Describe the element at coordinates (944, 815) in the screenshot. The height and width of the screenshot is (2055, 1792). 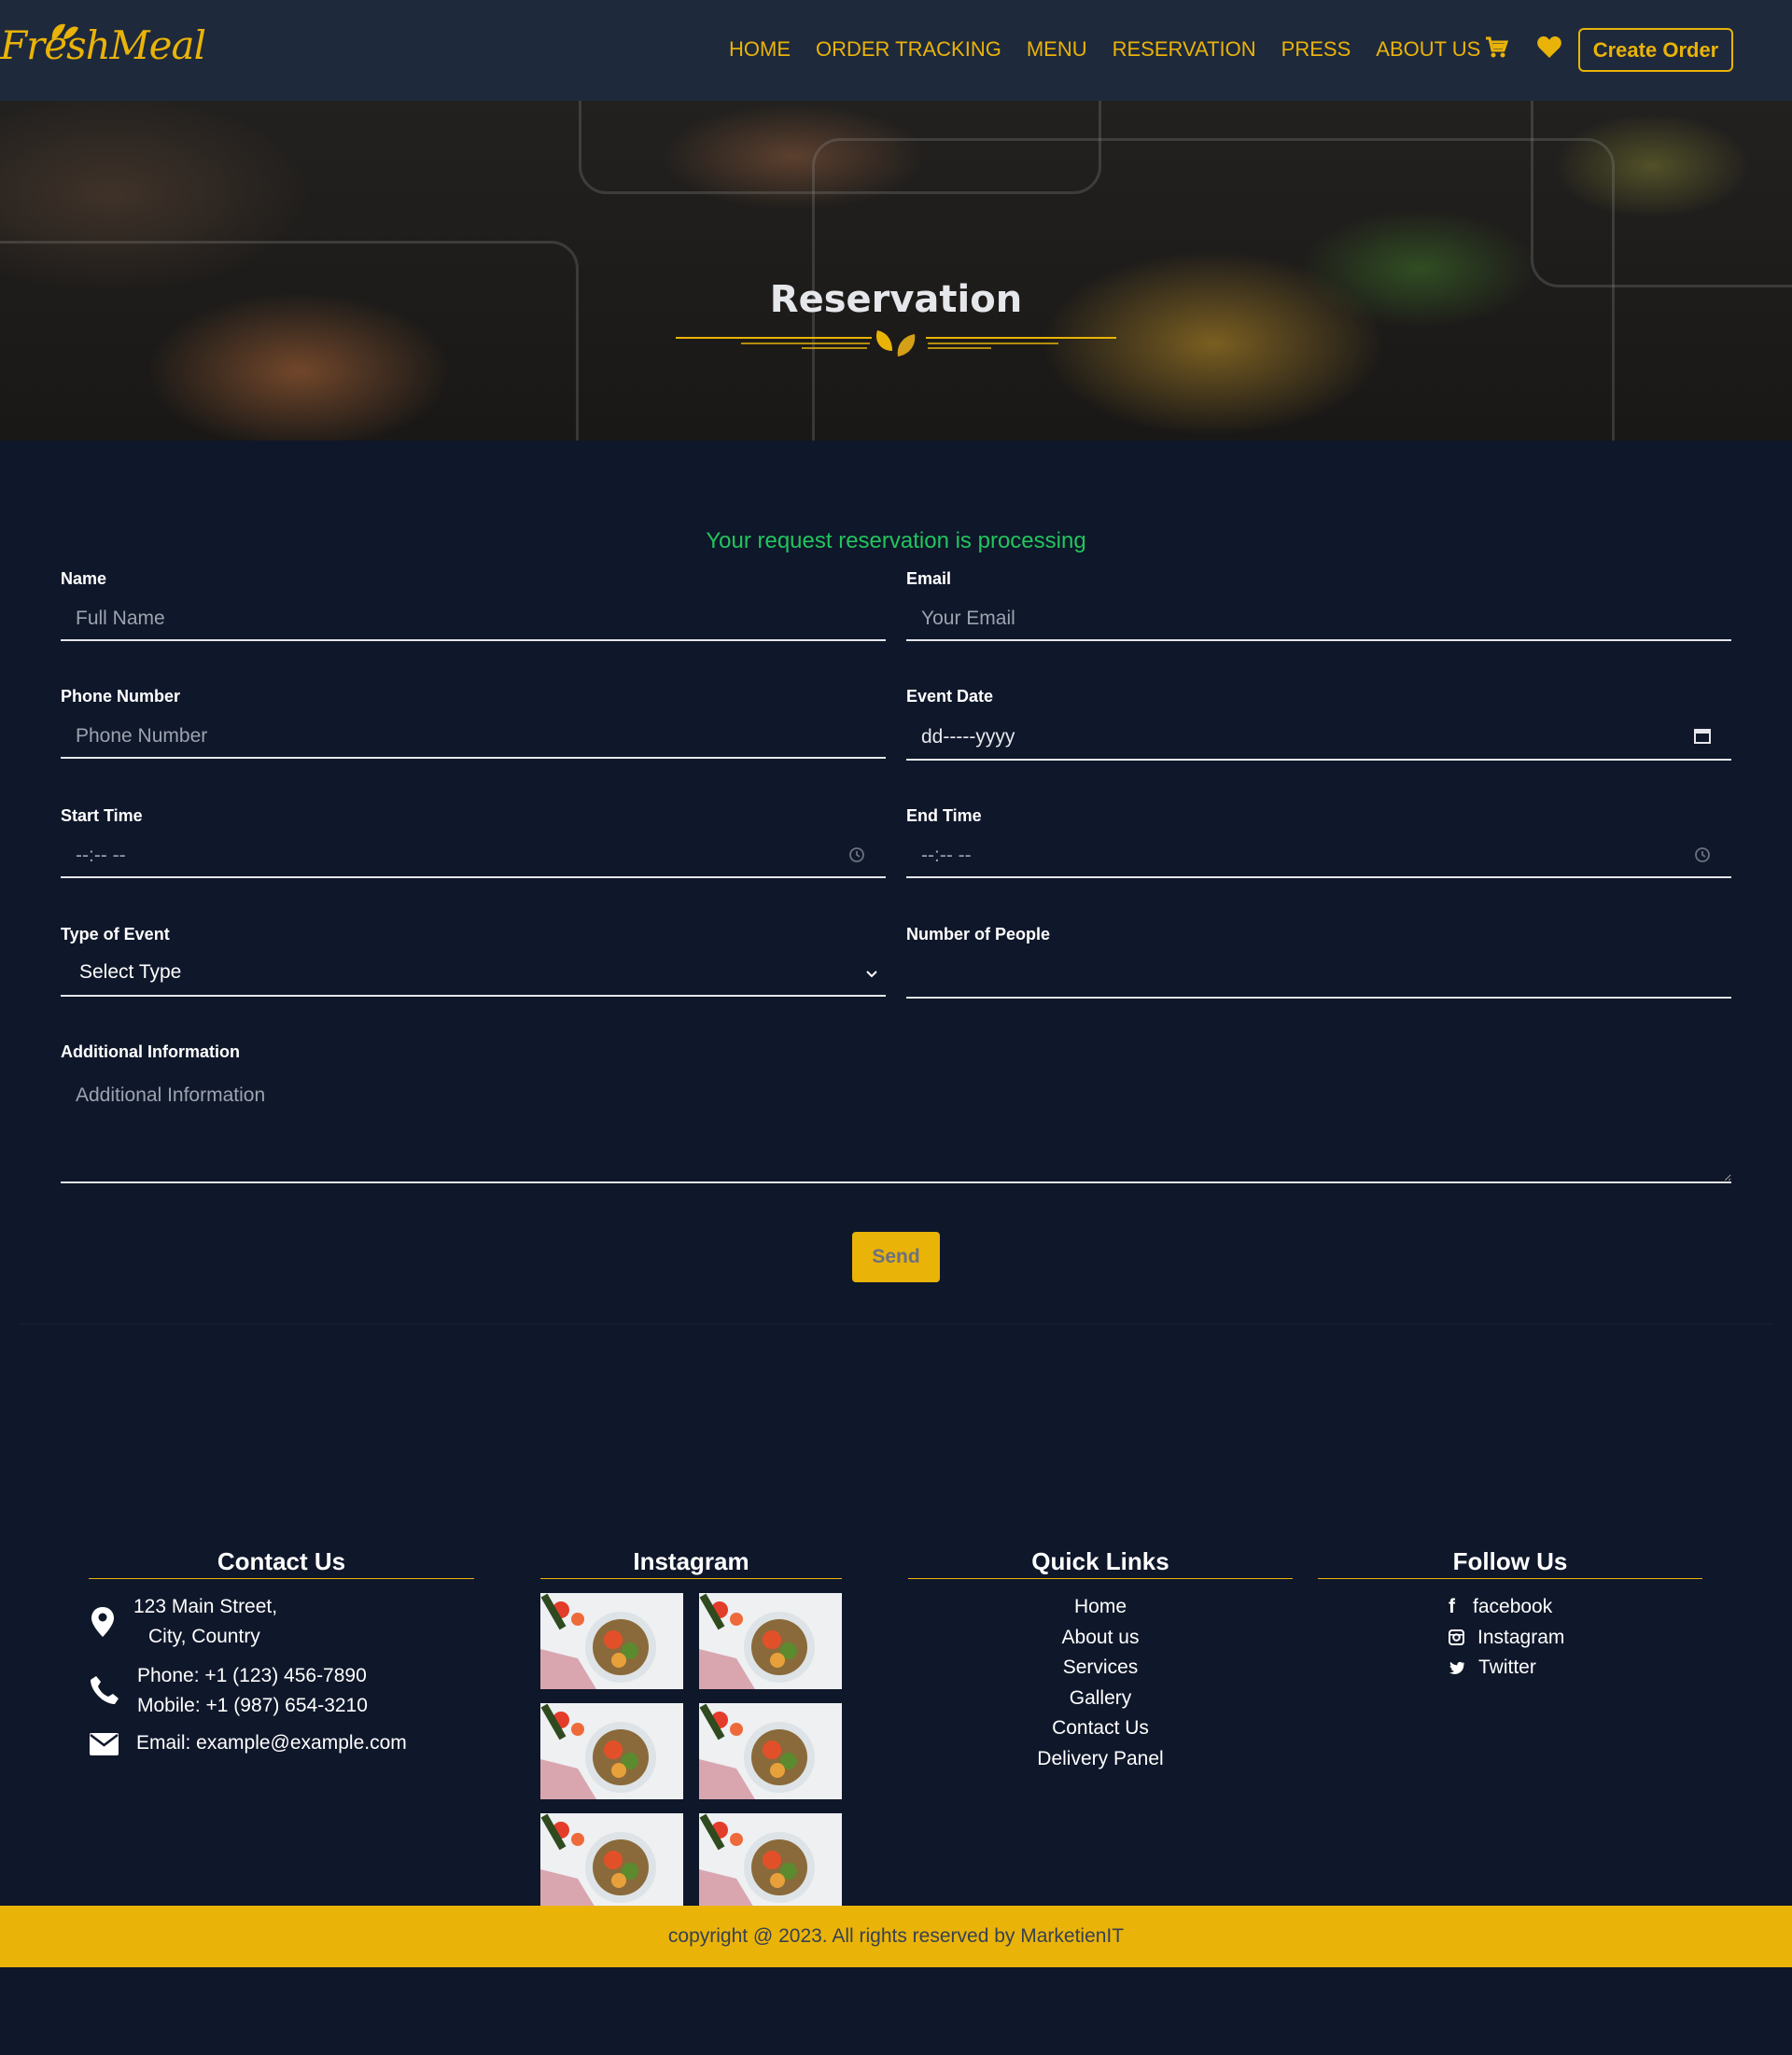
I see `end-time-label: End Time` at that location.